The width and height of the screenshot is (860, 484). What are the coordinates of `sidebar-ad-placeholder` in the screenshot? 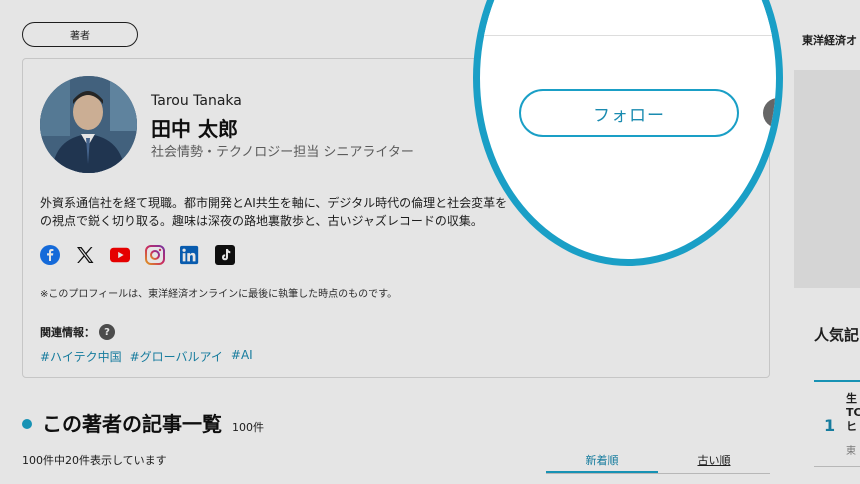 It's located at (827, 179).